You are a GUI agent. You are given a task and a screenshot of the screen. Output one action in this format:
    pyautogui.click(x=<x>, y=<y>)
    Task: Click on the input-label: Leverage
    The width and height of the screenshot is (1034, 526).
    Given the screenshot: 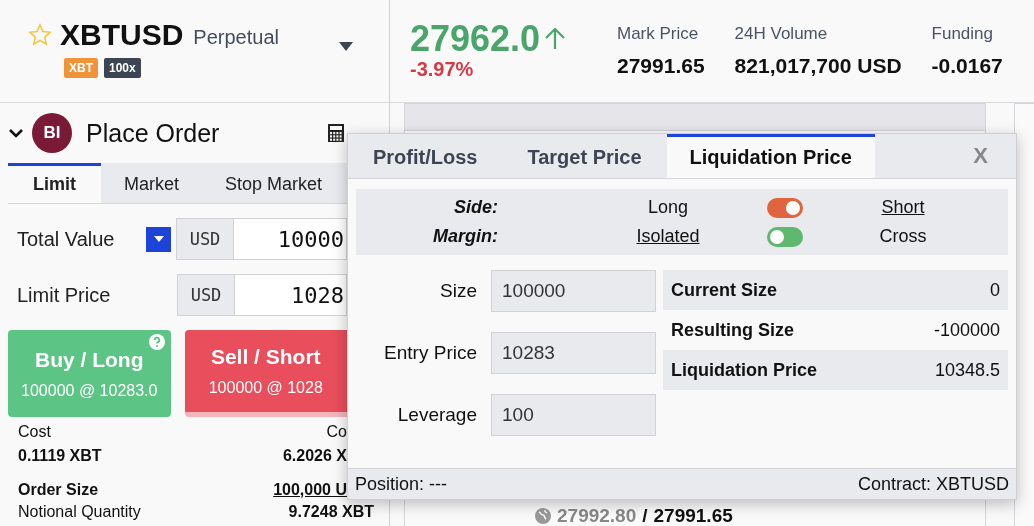 What is the action you would take?
    pyautogui.click(x=436, y=415)
    